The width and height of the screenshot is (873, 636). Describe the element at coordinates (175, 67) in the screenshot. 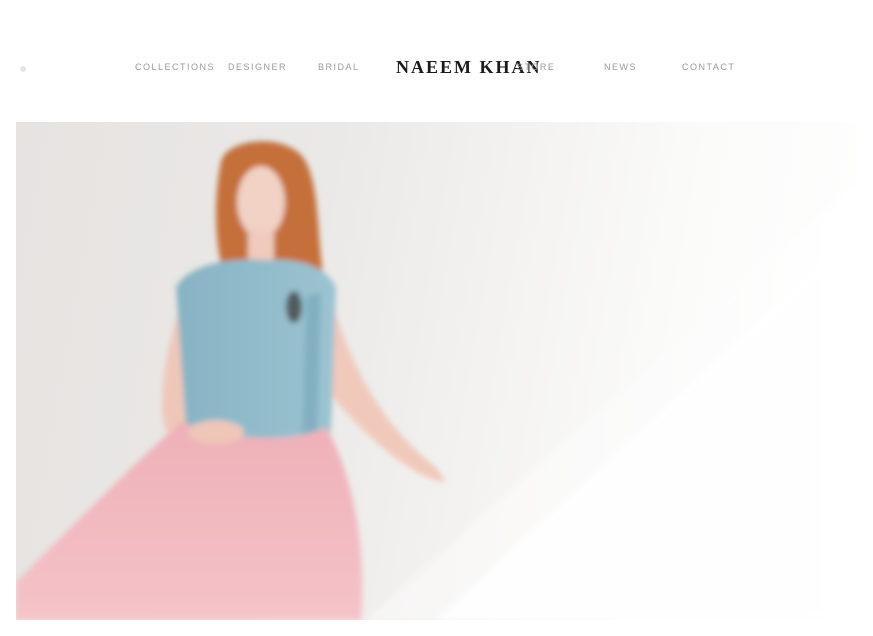

I see `nav-collections: COLLECTIONS` at that location.